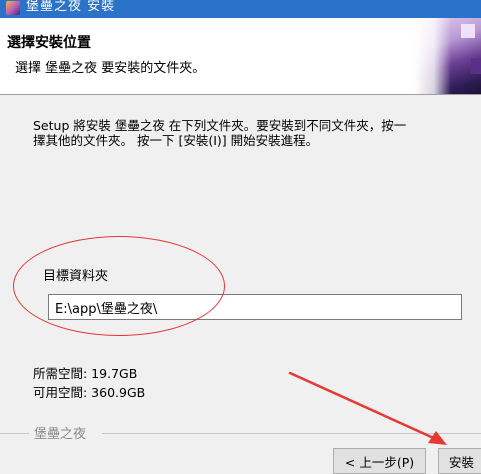  Describe the element at coordinates (85, 373) in the screenshot. I see `space-required-text: 所需空間: 19.7GB` at that location.